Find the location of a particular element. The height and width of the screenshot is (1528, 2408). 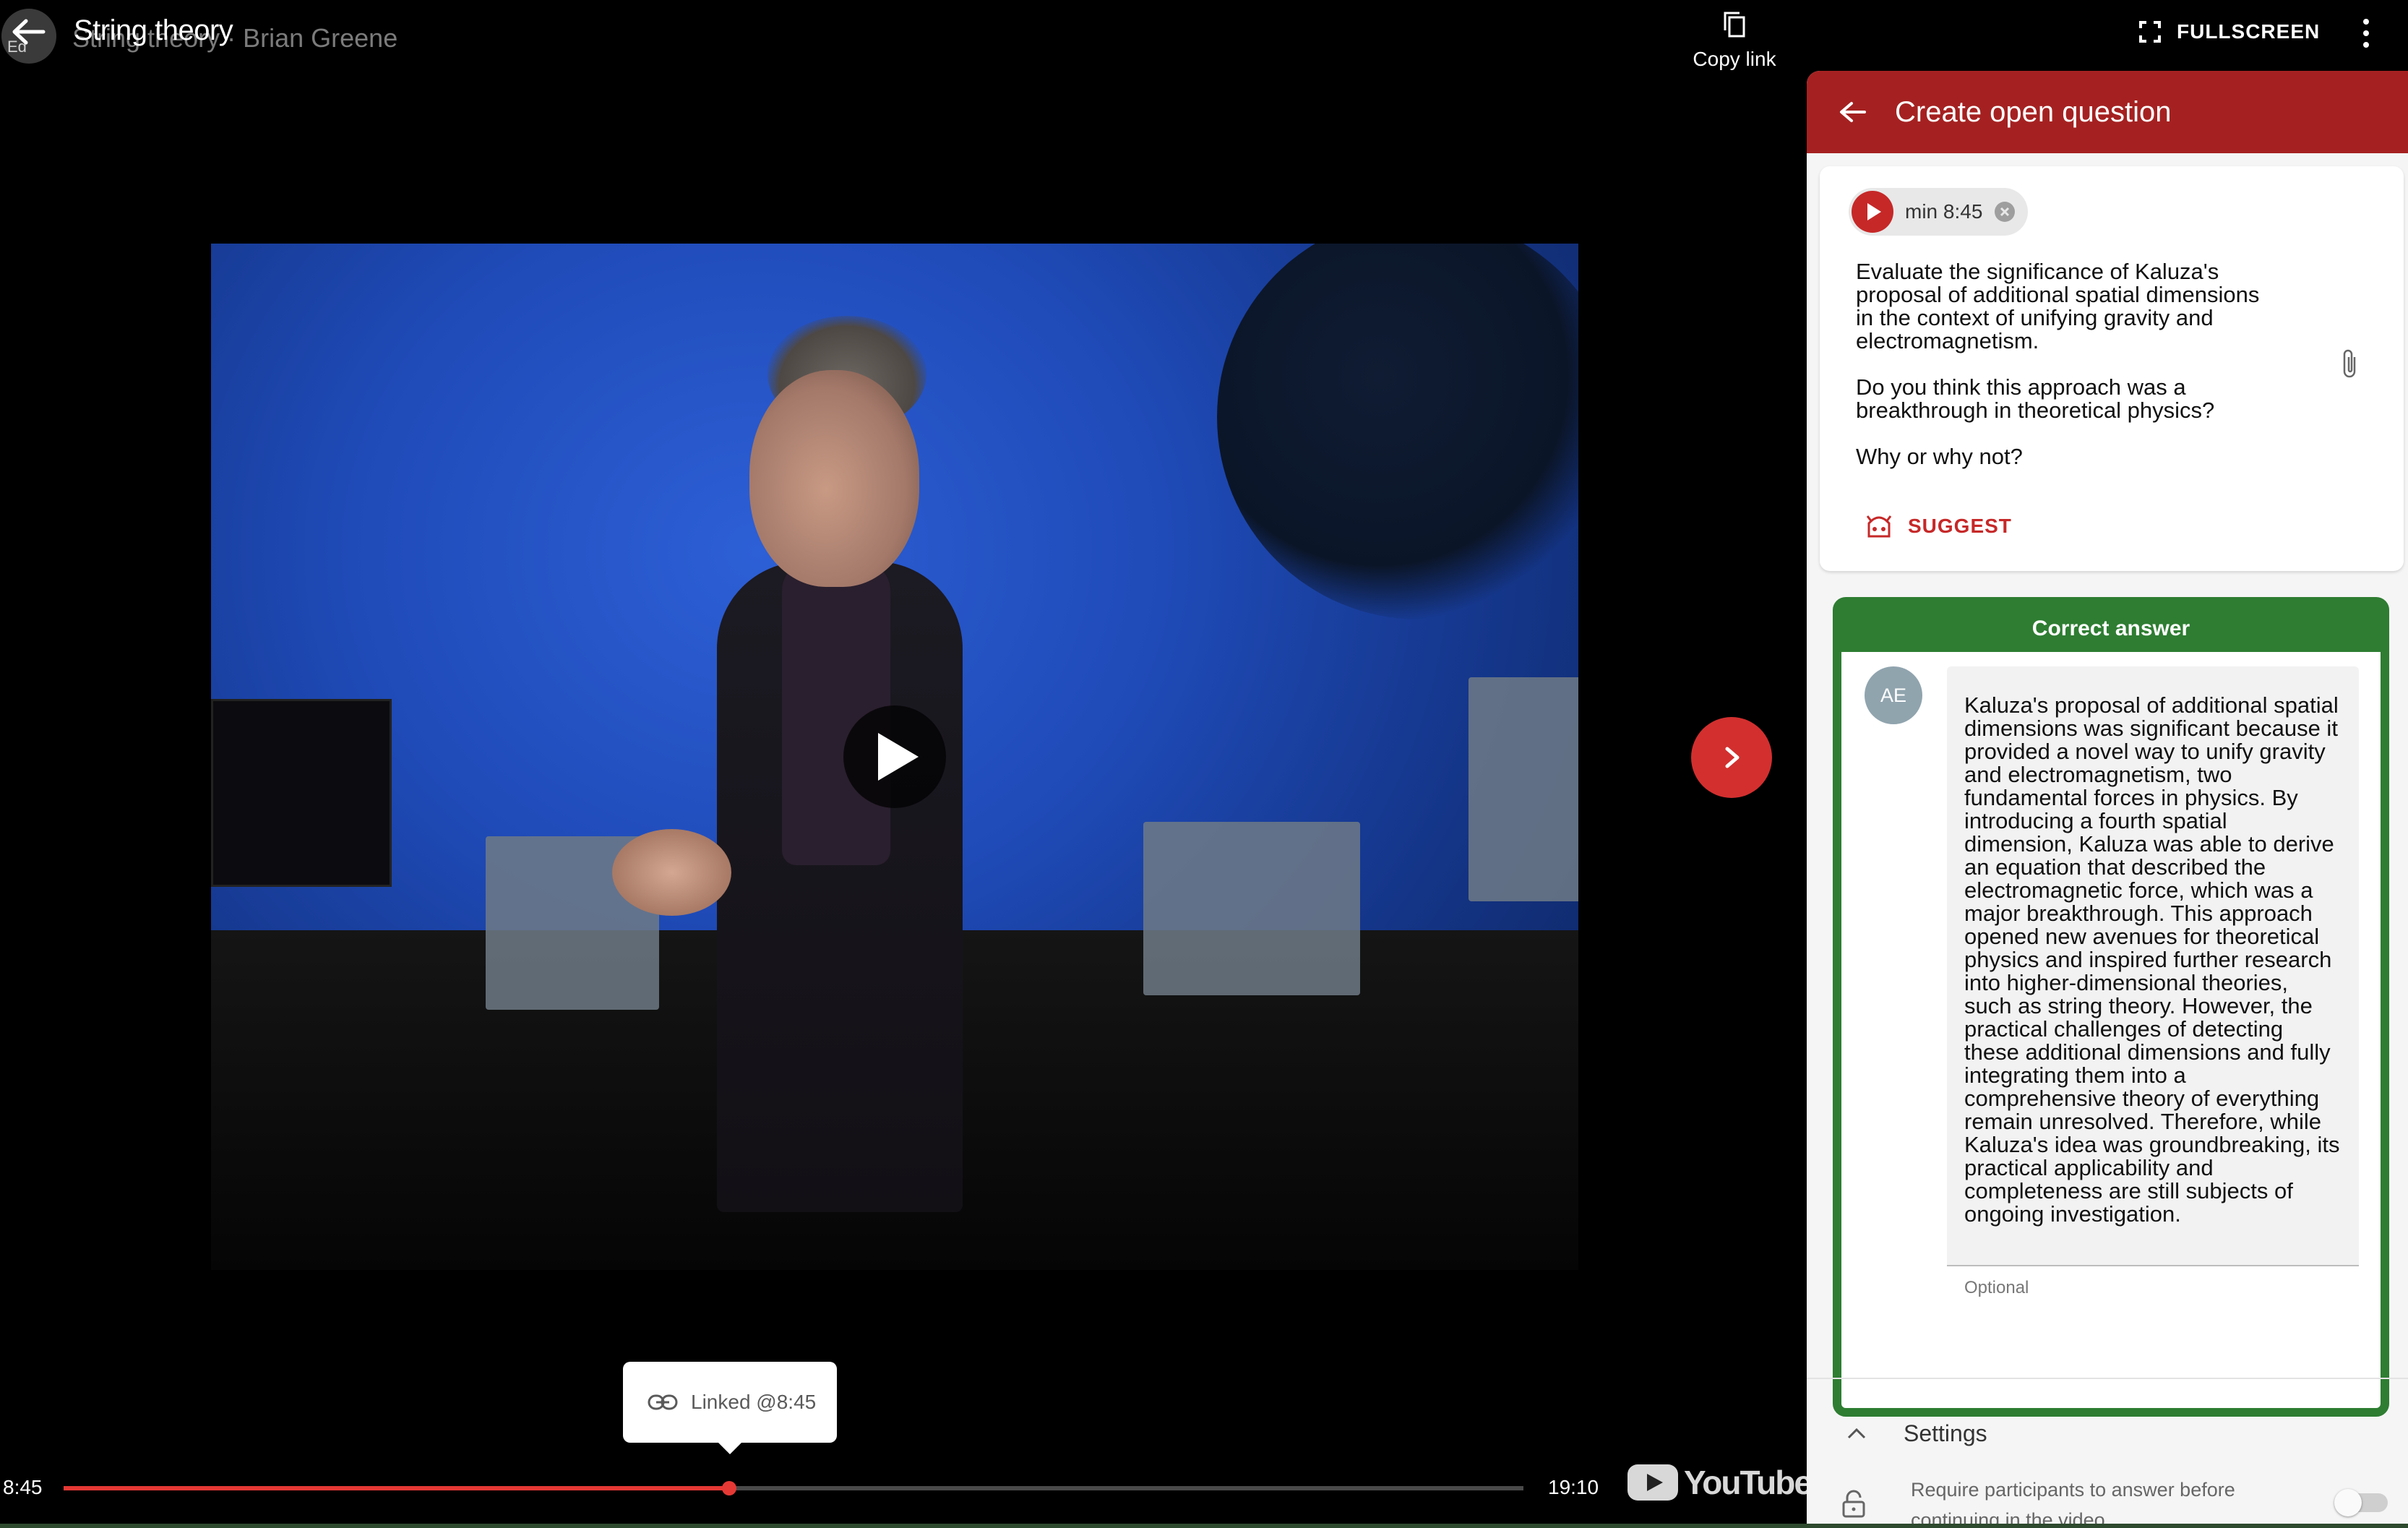

settings-label: Settings is located at coordinates (1945, 1433).